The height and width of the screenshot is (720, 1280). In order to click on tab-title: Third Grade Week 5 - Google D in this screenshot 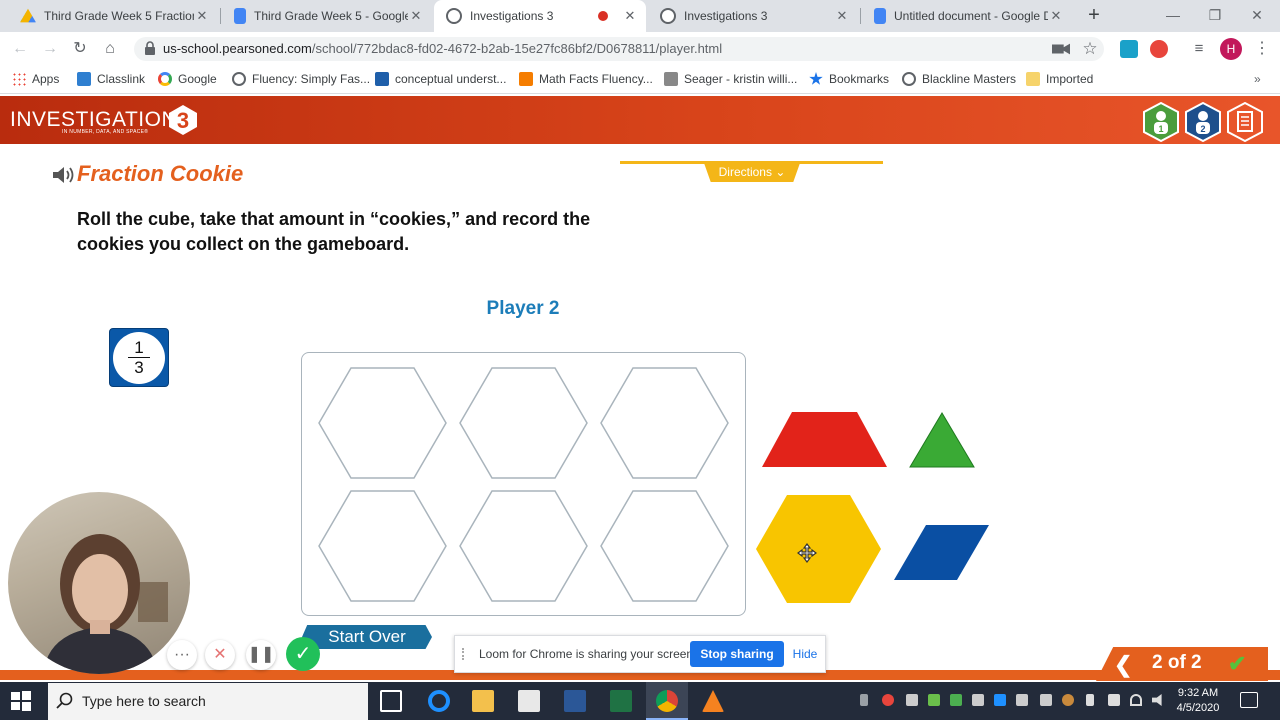, I will do `click(331, 16)`.